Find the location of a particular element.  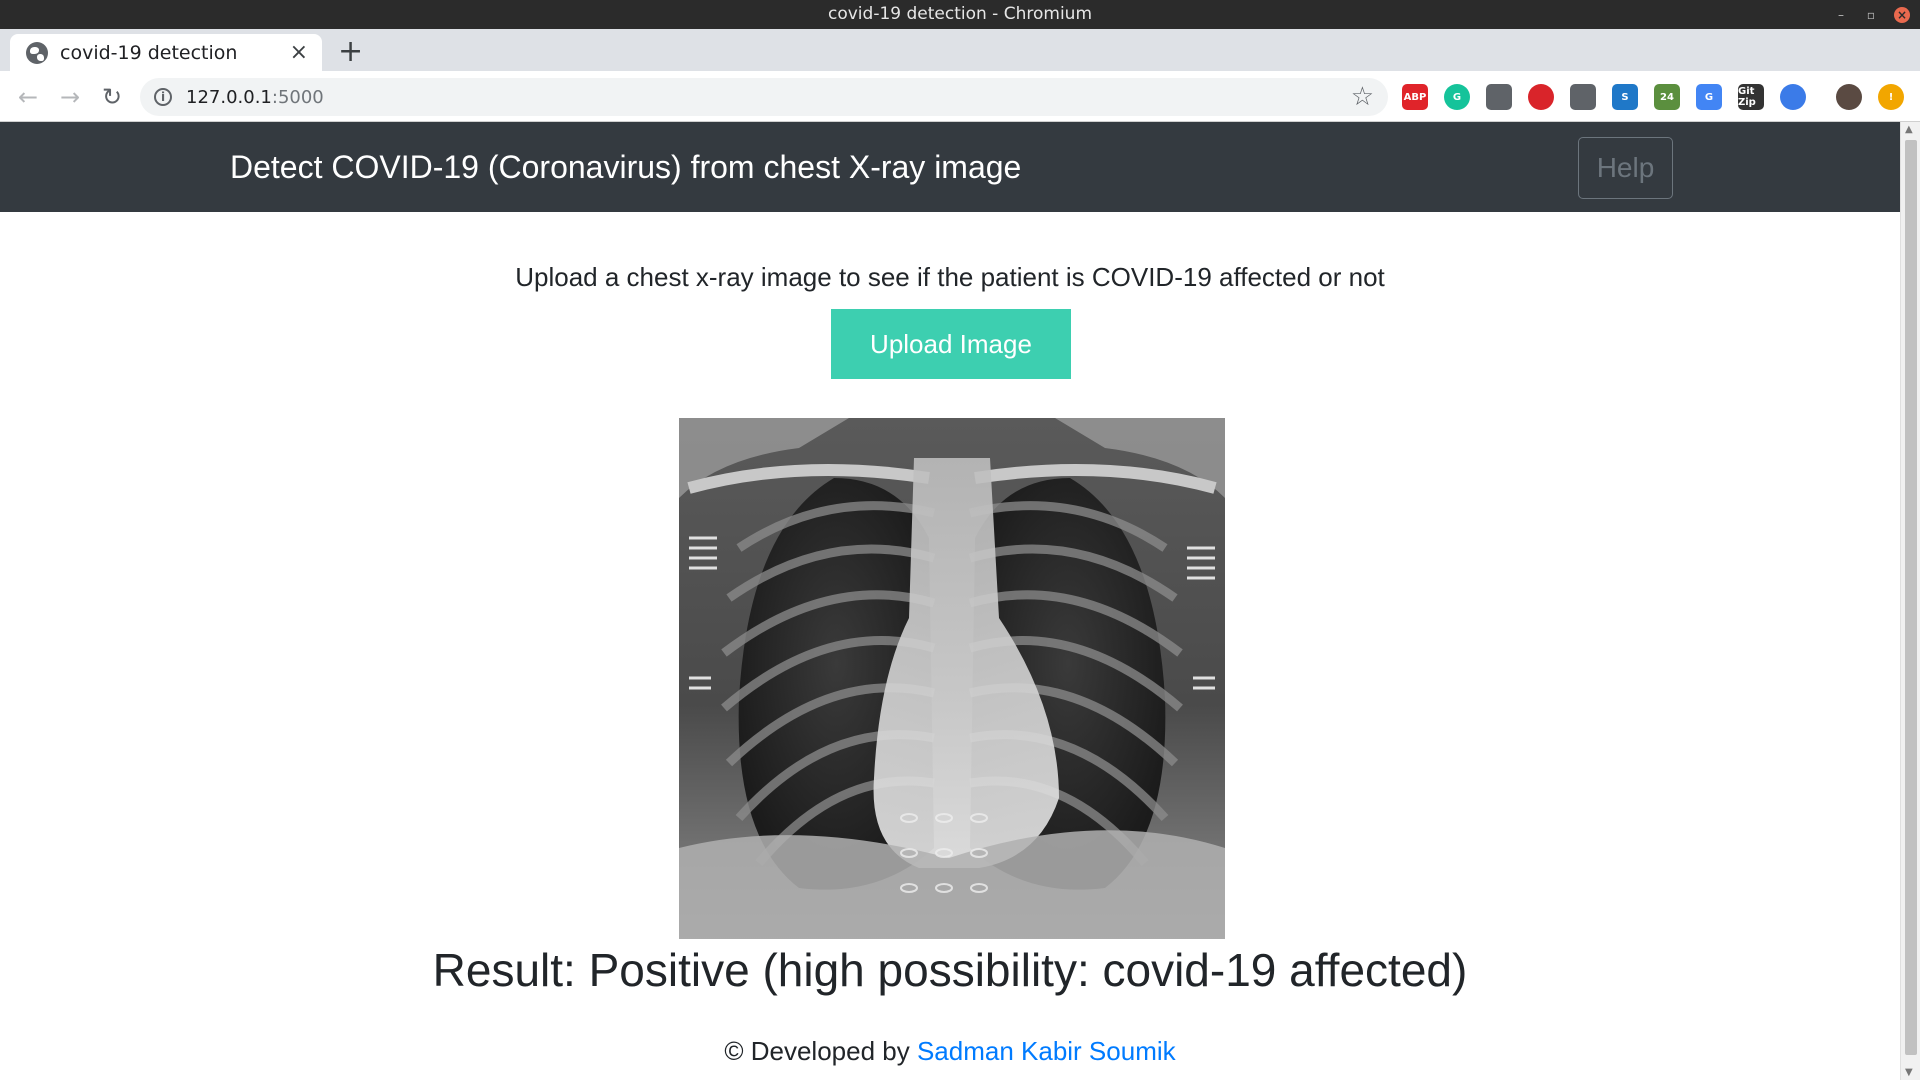

calendar-icon: 24 is located at coordinates (1667, 97).